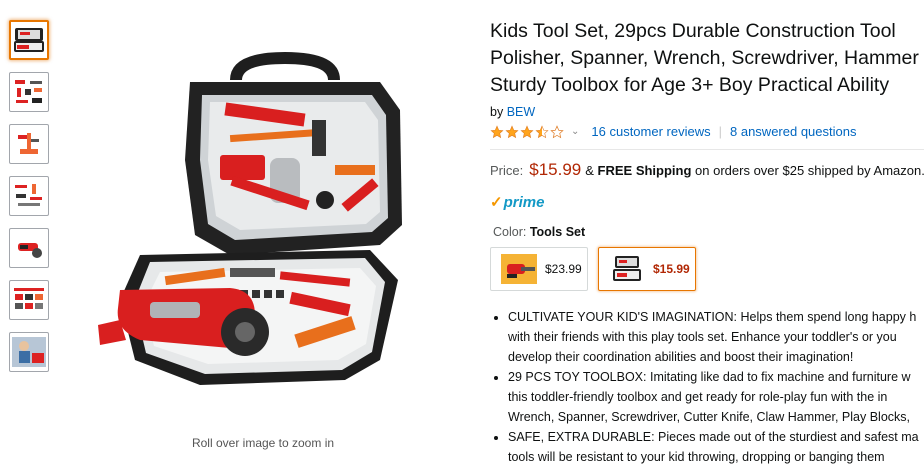 The image size is (924, 467). I want to click on chevron-down-icon: ⌄, so click(575, 131).